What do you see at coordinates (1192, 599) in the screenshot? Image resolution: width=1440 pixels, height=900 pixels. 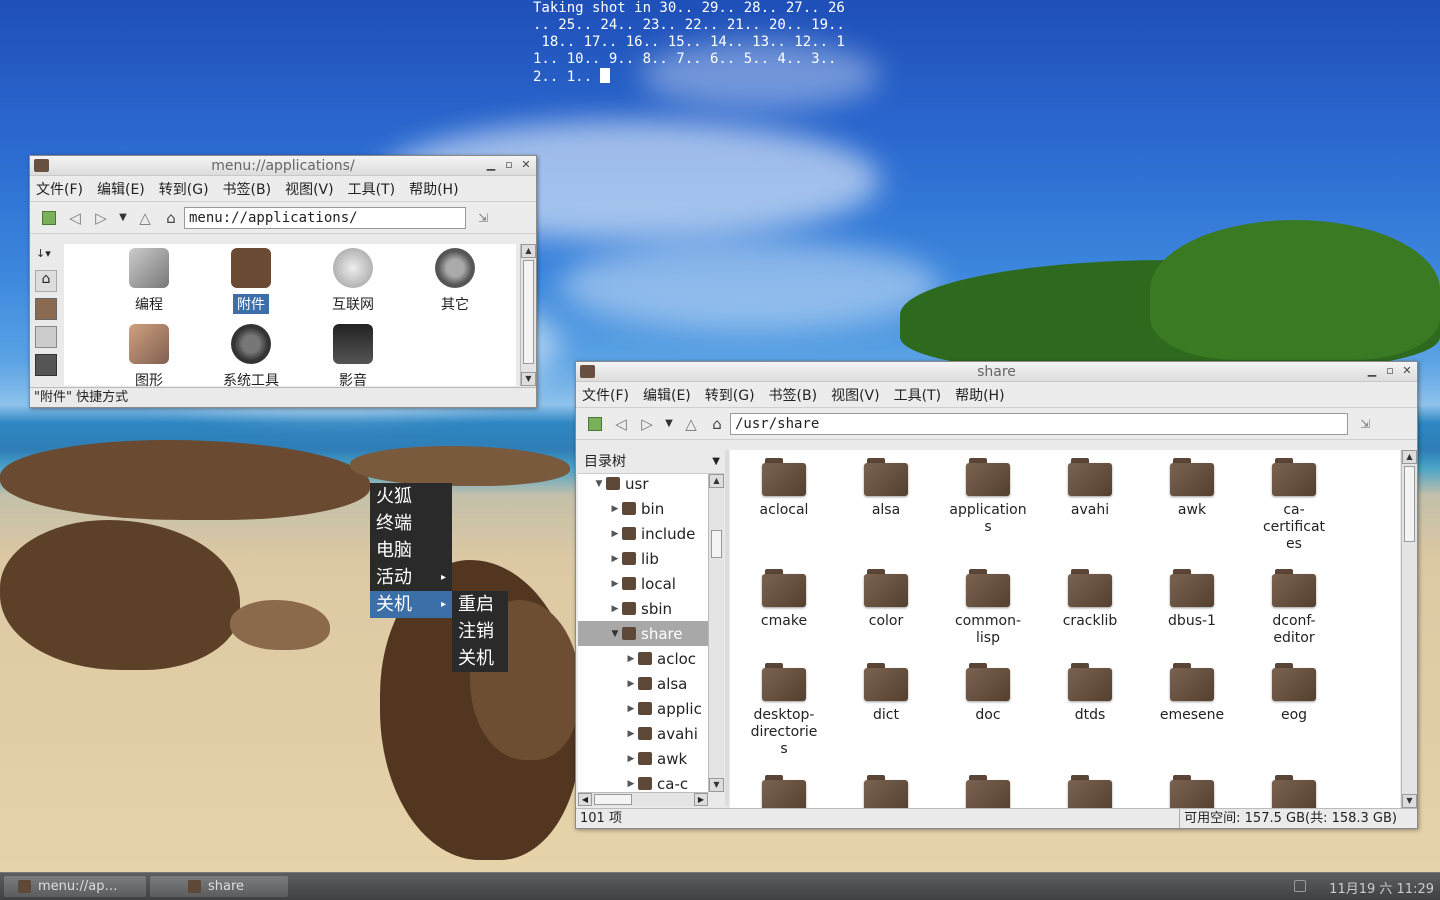 I see `folder-item: dbus-1` at bounding box center [1192, 599].